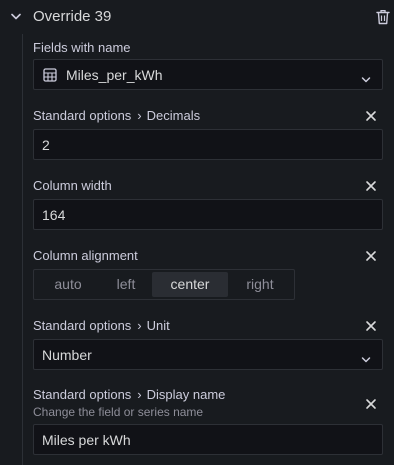 Image resolution: width=394 pixels, height=465 pixels. What do you see at coordinates (208, 439) in the screenshot?
I see `display-name-input: Miles per kWh` at bounding box center [208, 439].